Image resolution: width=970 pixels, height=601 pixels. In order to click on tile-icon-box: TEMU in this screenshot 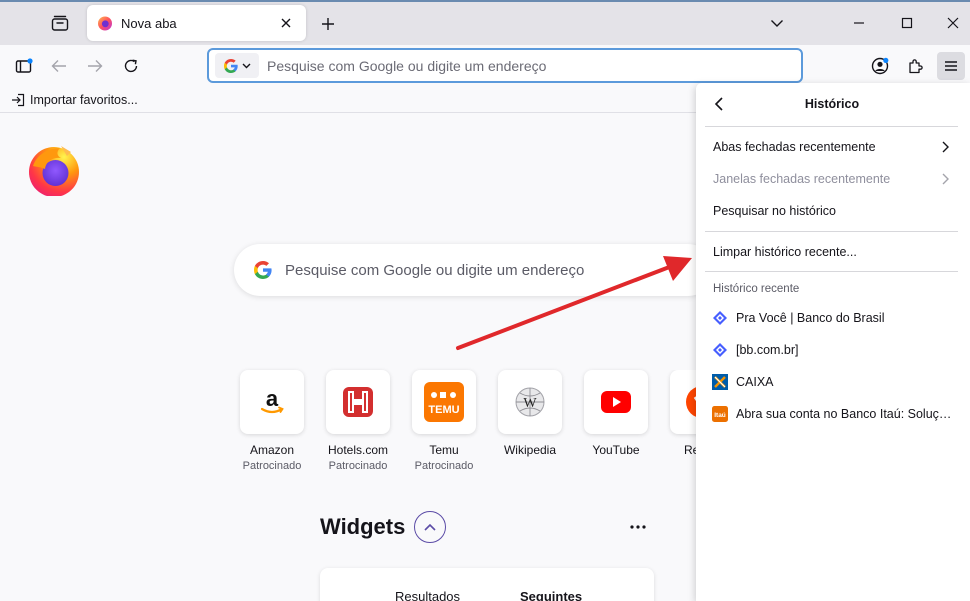, I will do `click(444, 402)`.